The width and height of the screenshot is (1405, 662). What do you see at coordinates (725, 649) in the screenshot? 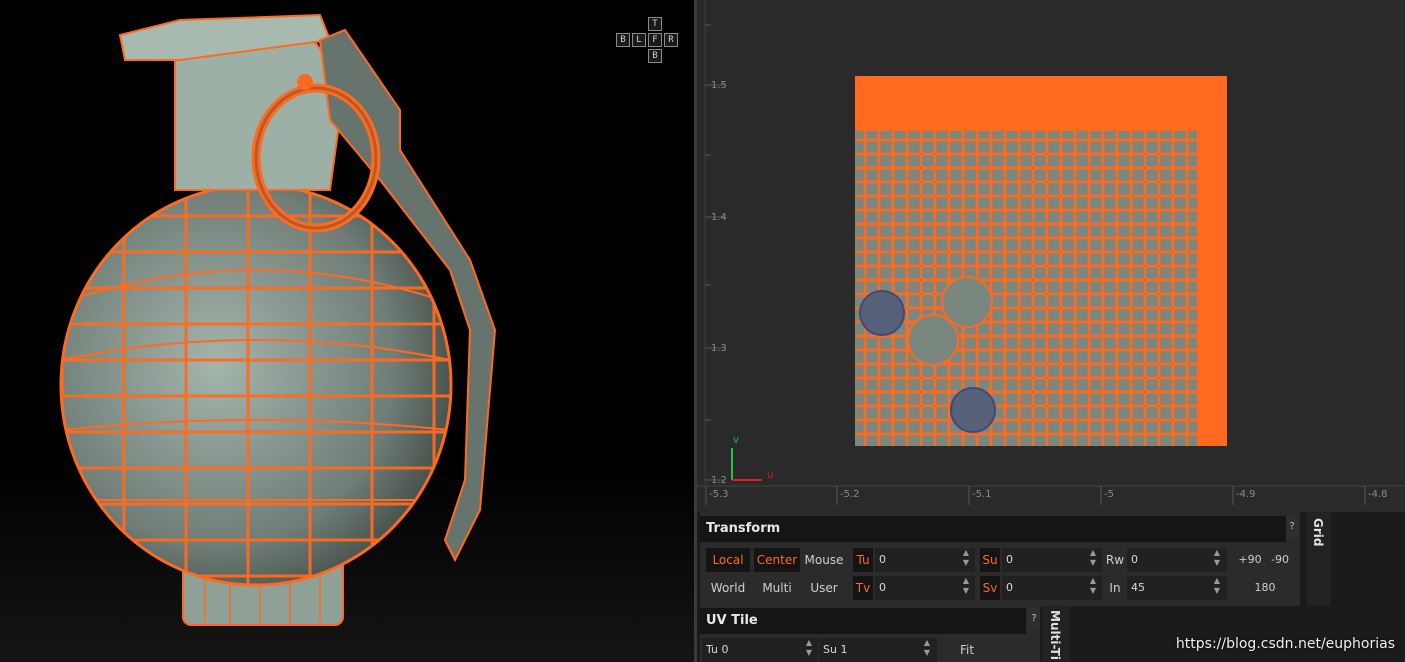
I see `uv-tile-tu-value: 0` at bounding box center [725, 649].